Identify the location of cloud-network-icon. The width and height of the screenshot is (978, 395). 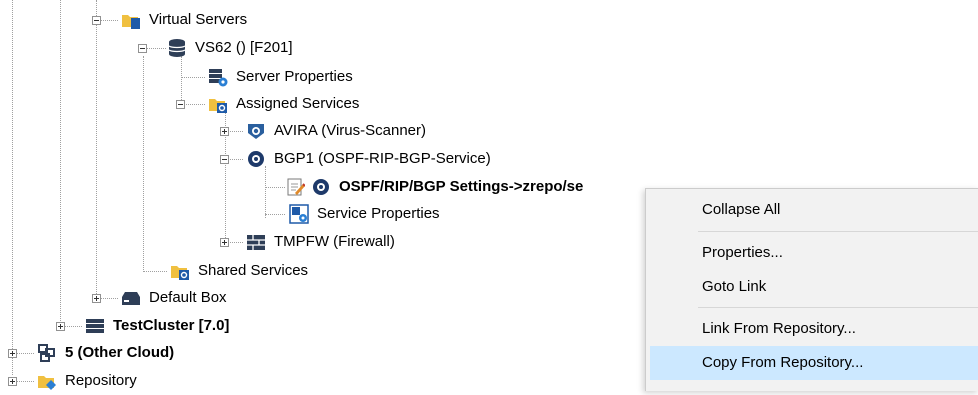
(47, 353).